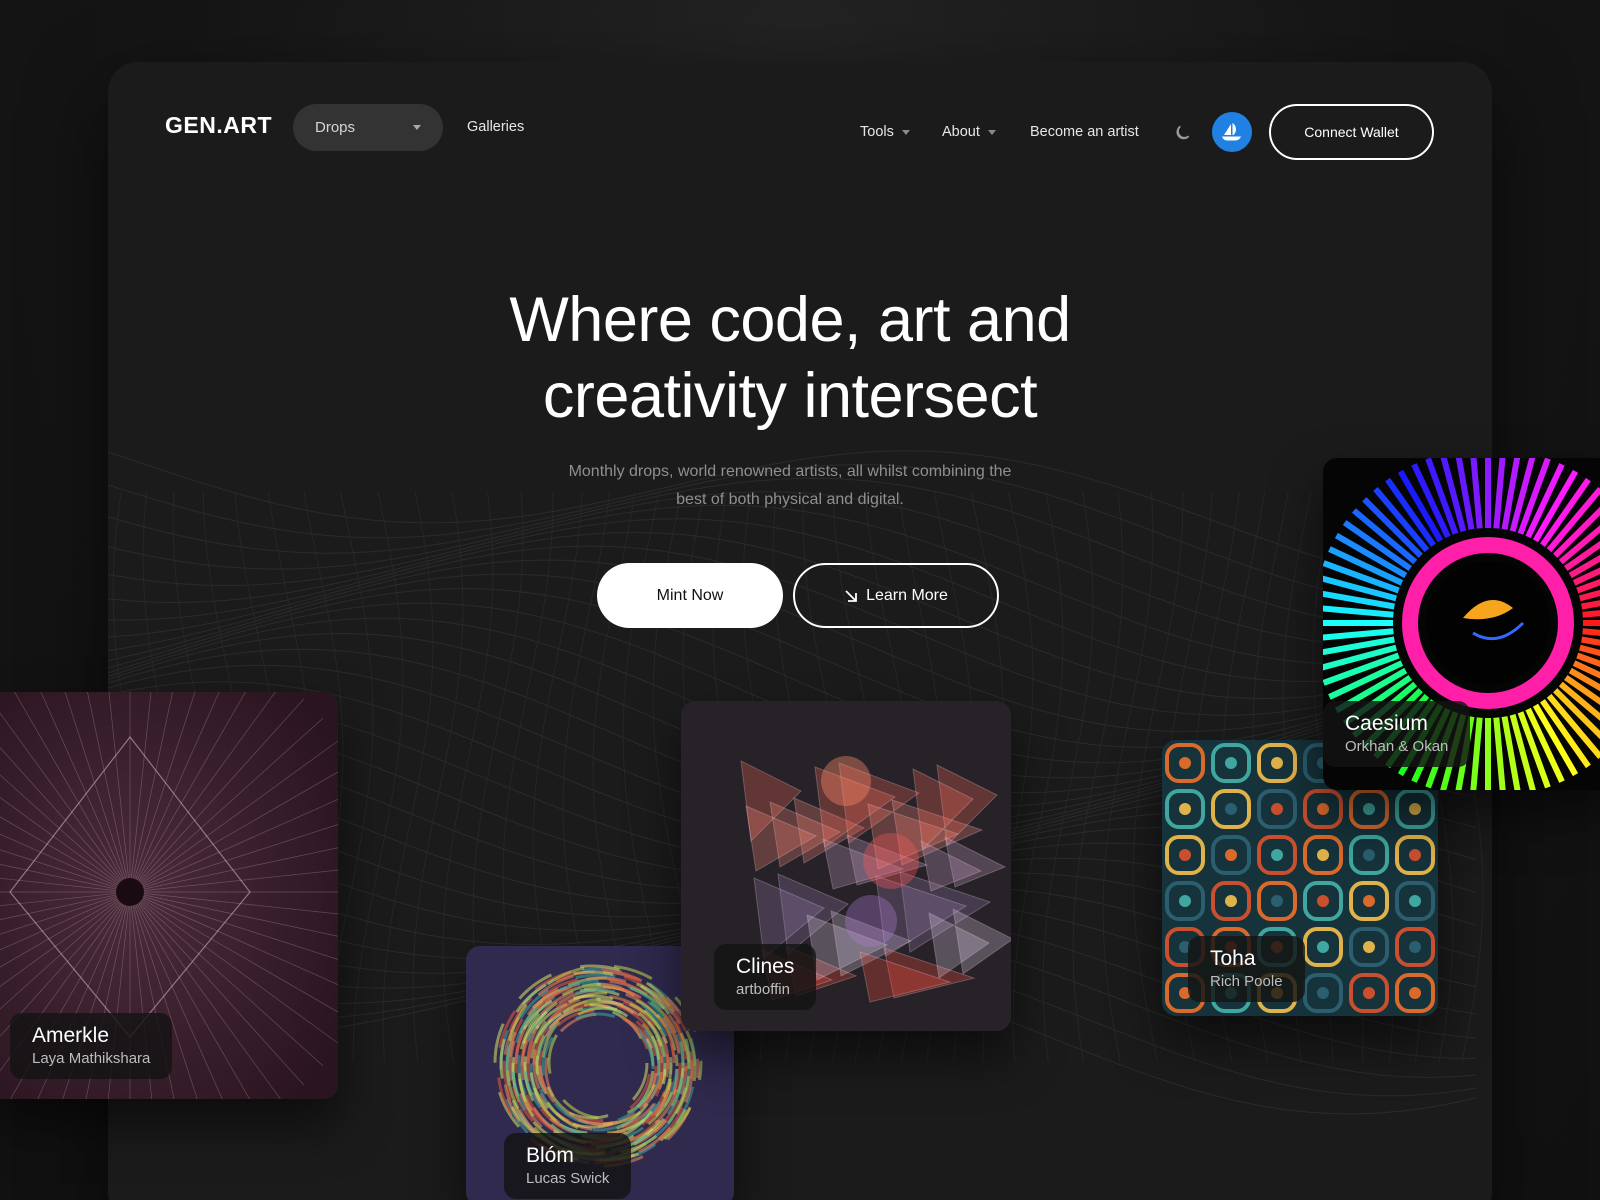 This screenshot has height=1200, width=1600. What do you see at coordinates (335, 127) in the screenshot?
I see `drops-label: Drops` at bounding box center [335, 127].